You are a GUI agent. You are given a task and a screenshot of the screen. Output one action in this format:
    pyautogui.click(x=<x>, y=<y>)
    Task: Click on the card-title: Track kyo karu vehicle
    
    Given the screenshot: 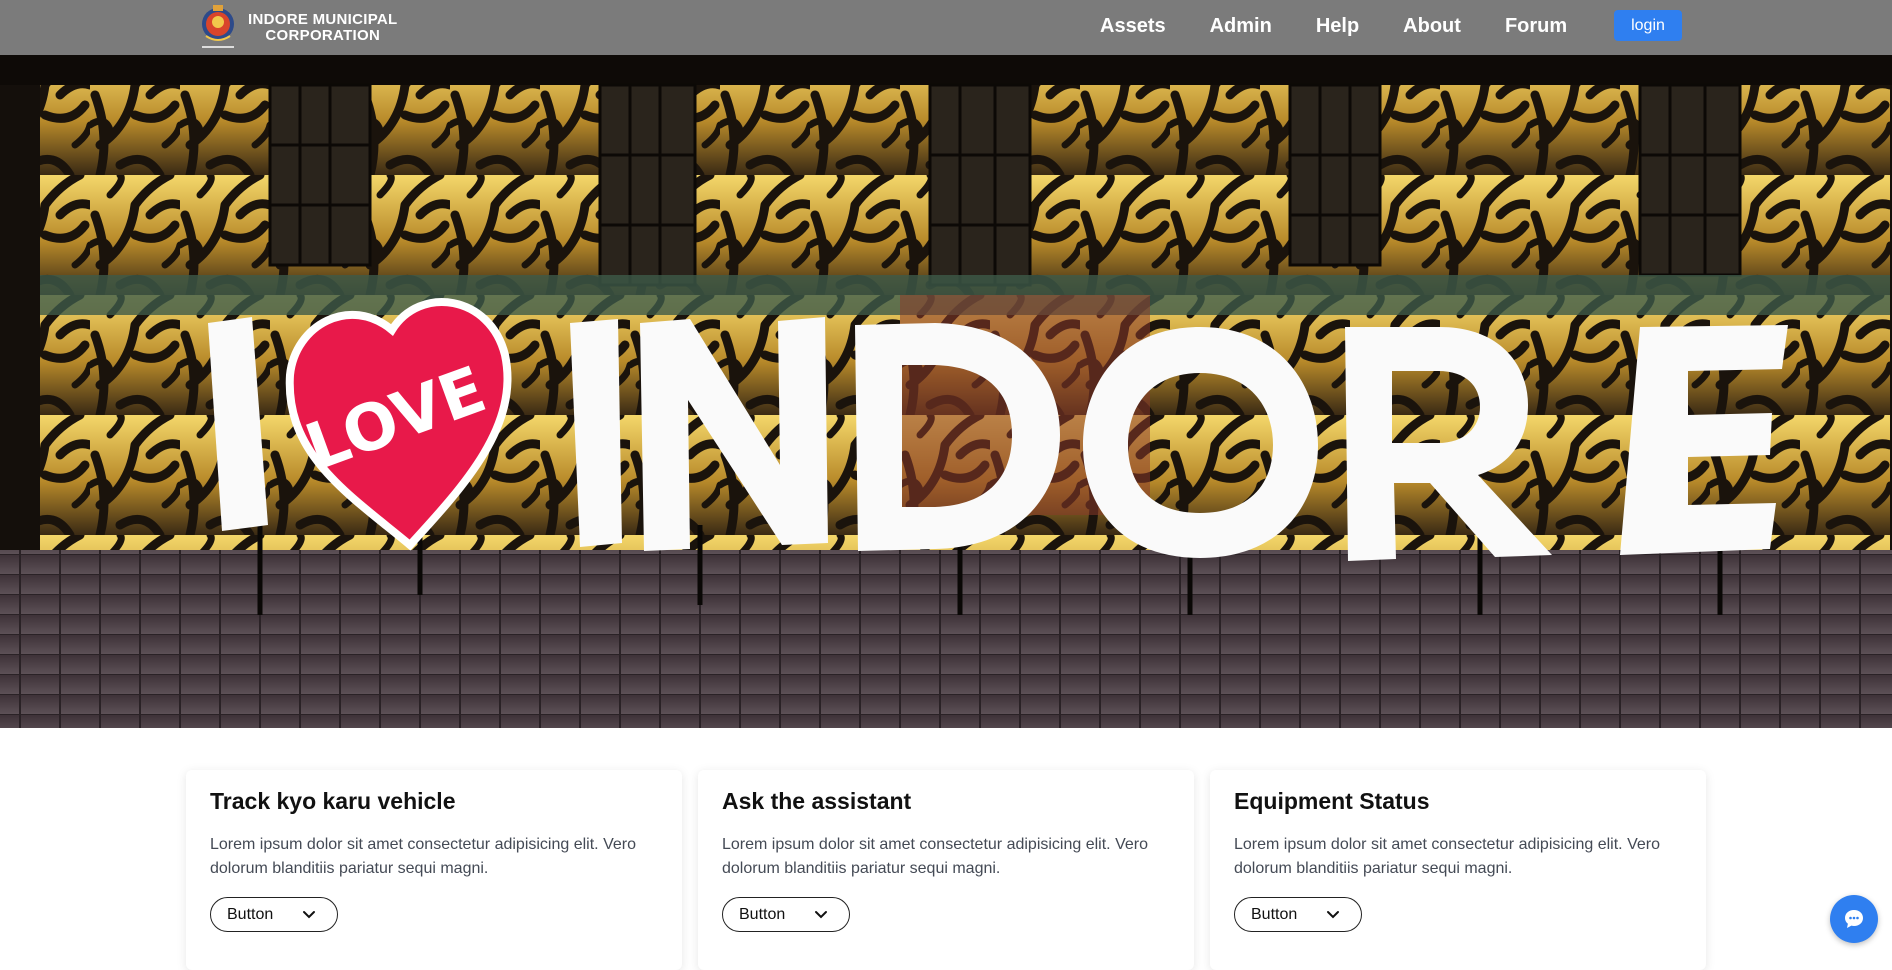 What is the action you would take?
    pyautogui.click(x=333, y=801)
    